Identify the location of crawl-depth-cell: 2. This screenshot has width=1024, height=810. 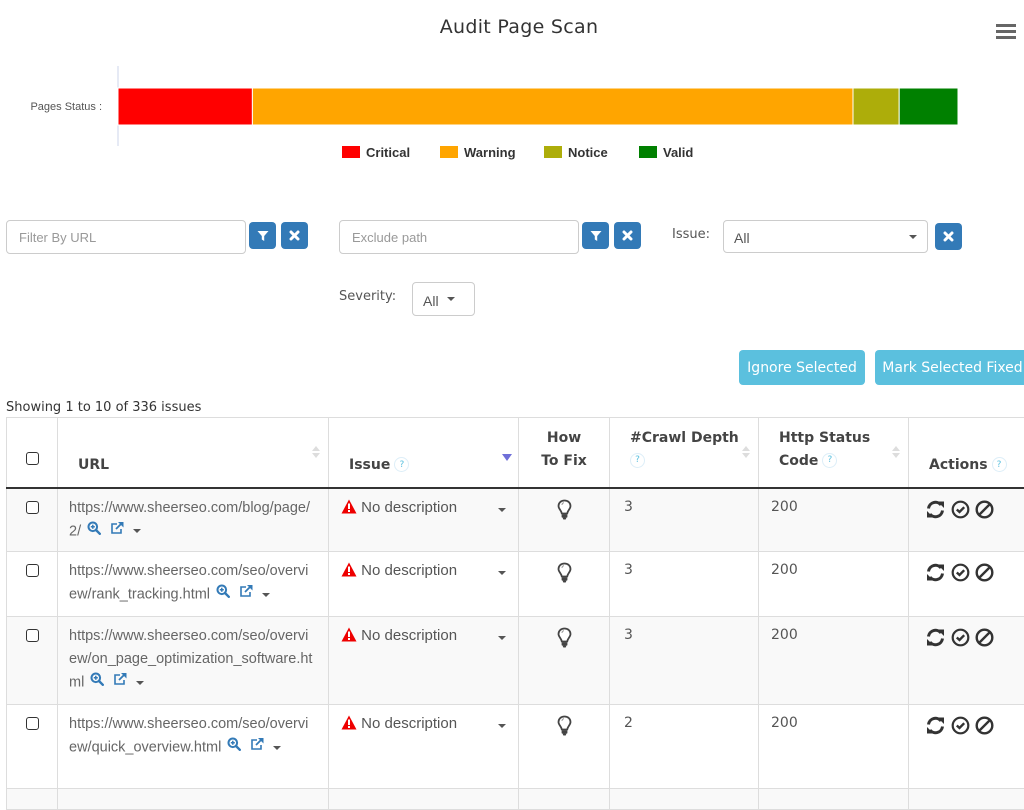
(684, 747).